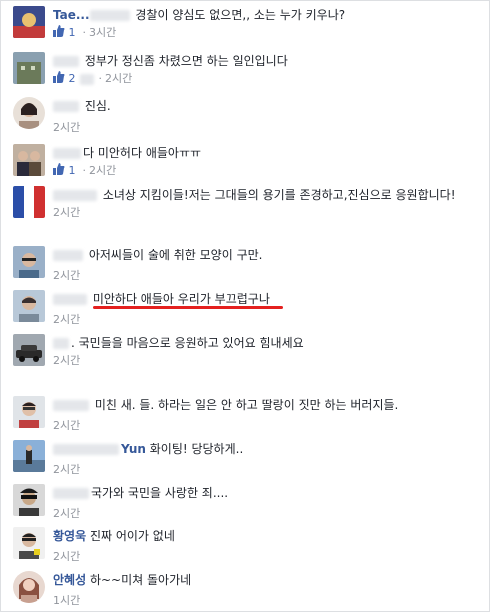 Image resolution: width=490 pixels, height=612 pixels. What do you see at coordinates (188, 307) in the screenshot?
I see `highlight-underline` at bounding box center [188, 307].